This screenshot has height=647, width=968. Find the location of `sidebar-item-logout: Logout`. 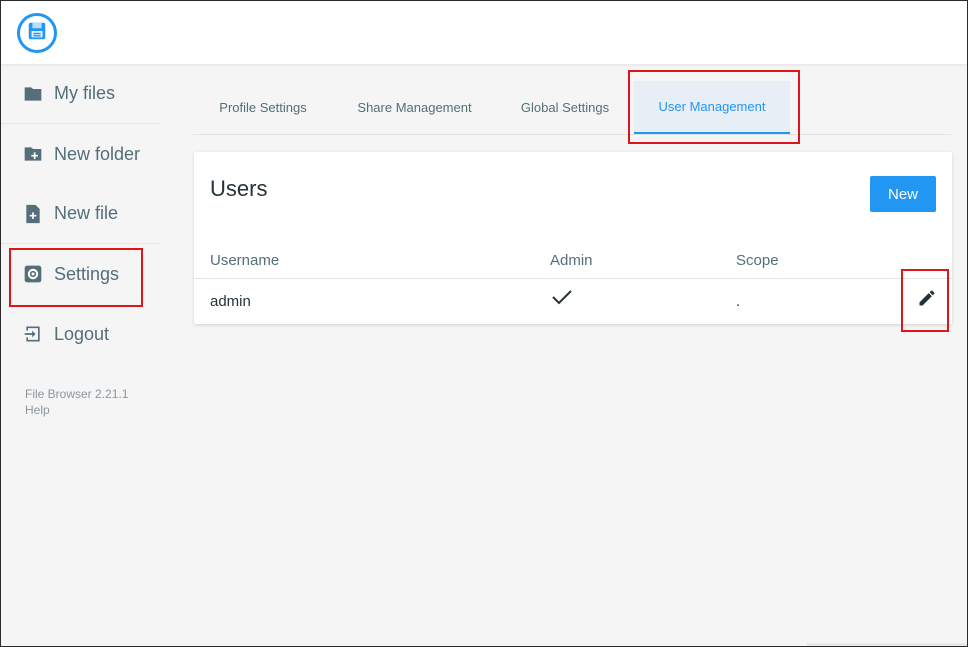

sidebar-item-logout: Logout is located at coordinates (81, 334).